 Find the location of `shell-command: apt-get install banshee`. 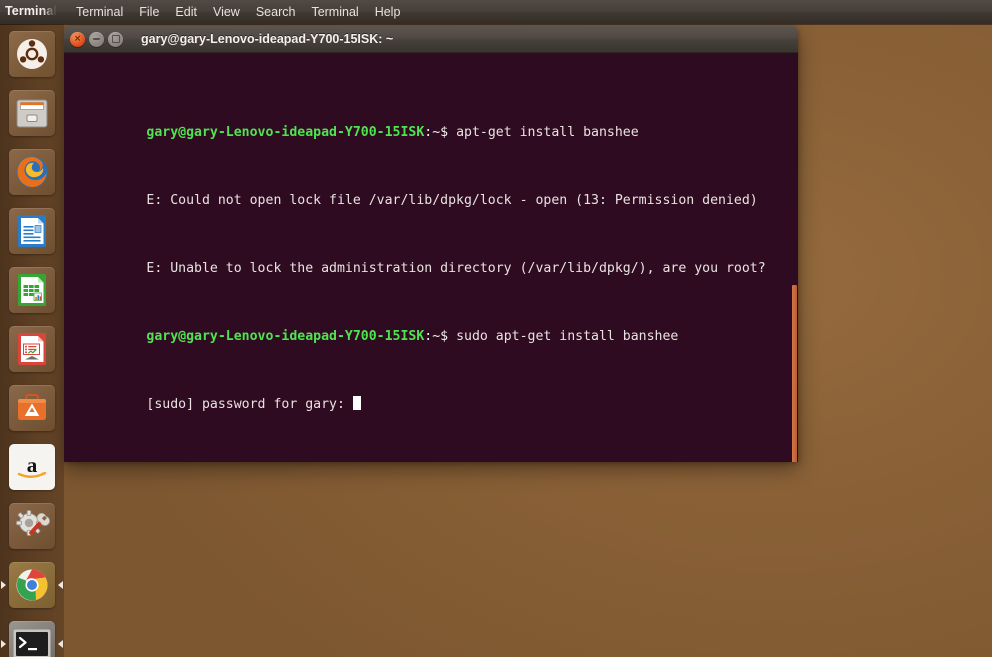

shell-command: apt-get install banshee is located at coordinates (547, 132).